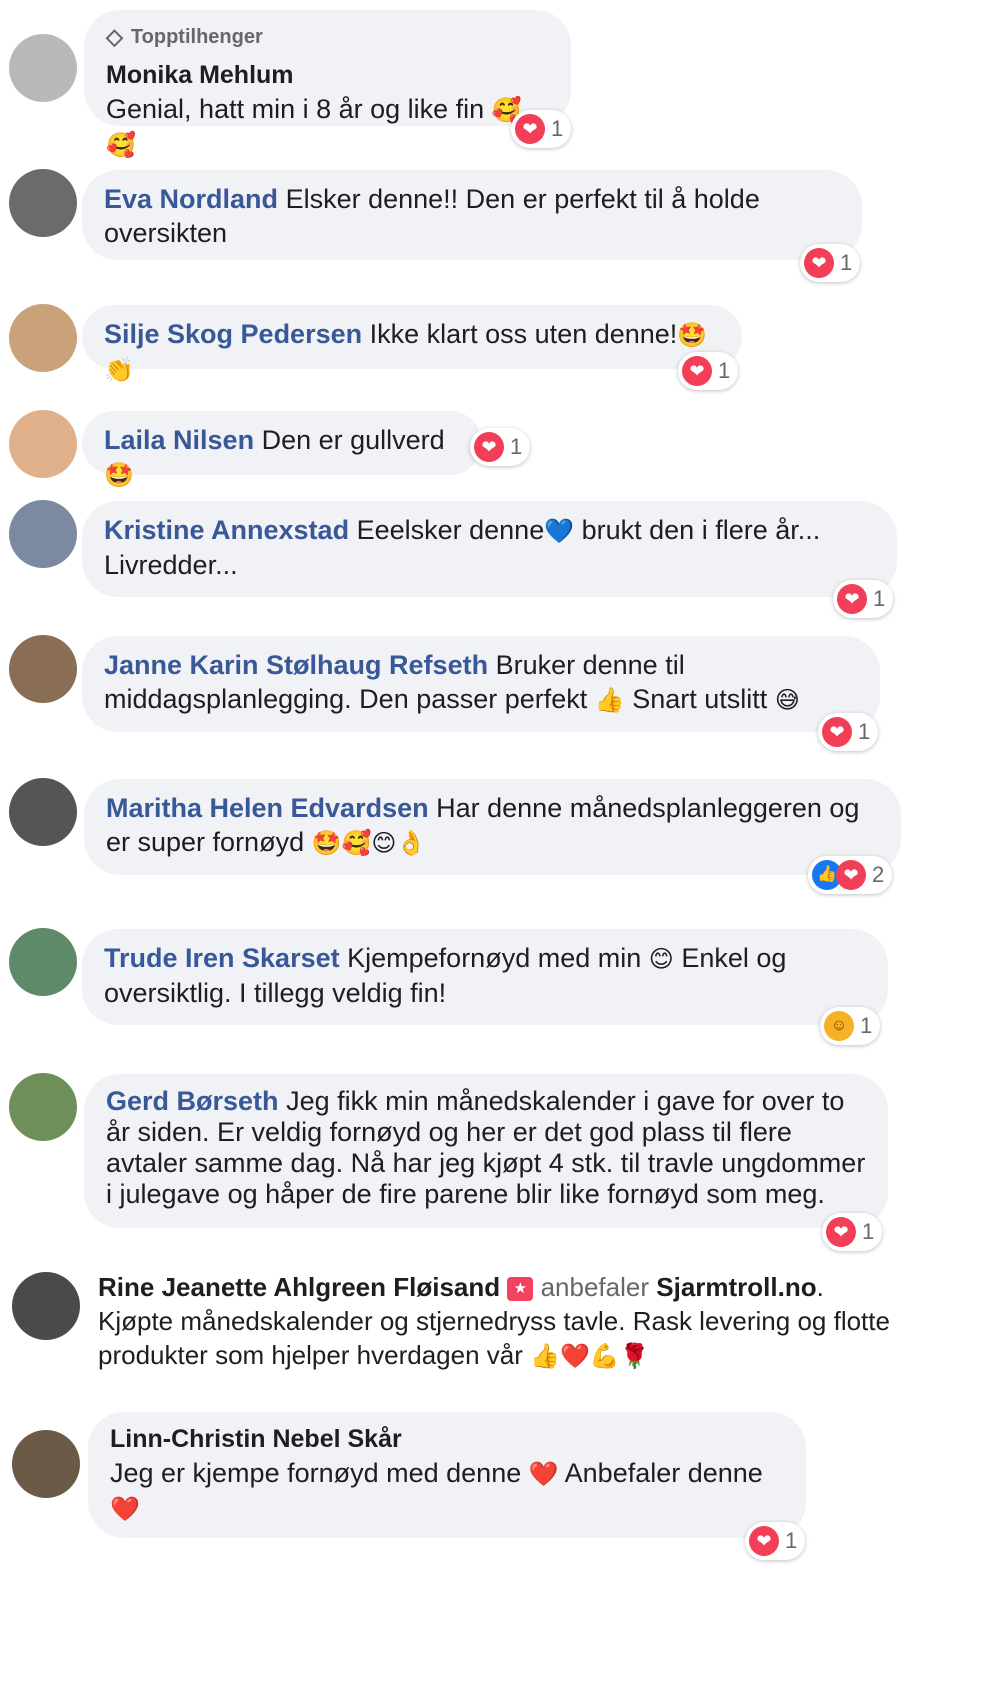 The height and width of the screenshot is (1697, 998). I want to click on comment-text-cont: Anbefaler denne, so click(663, 1473).